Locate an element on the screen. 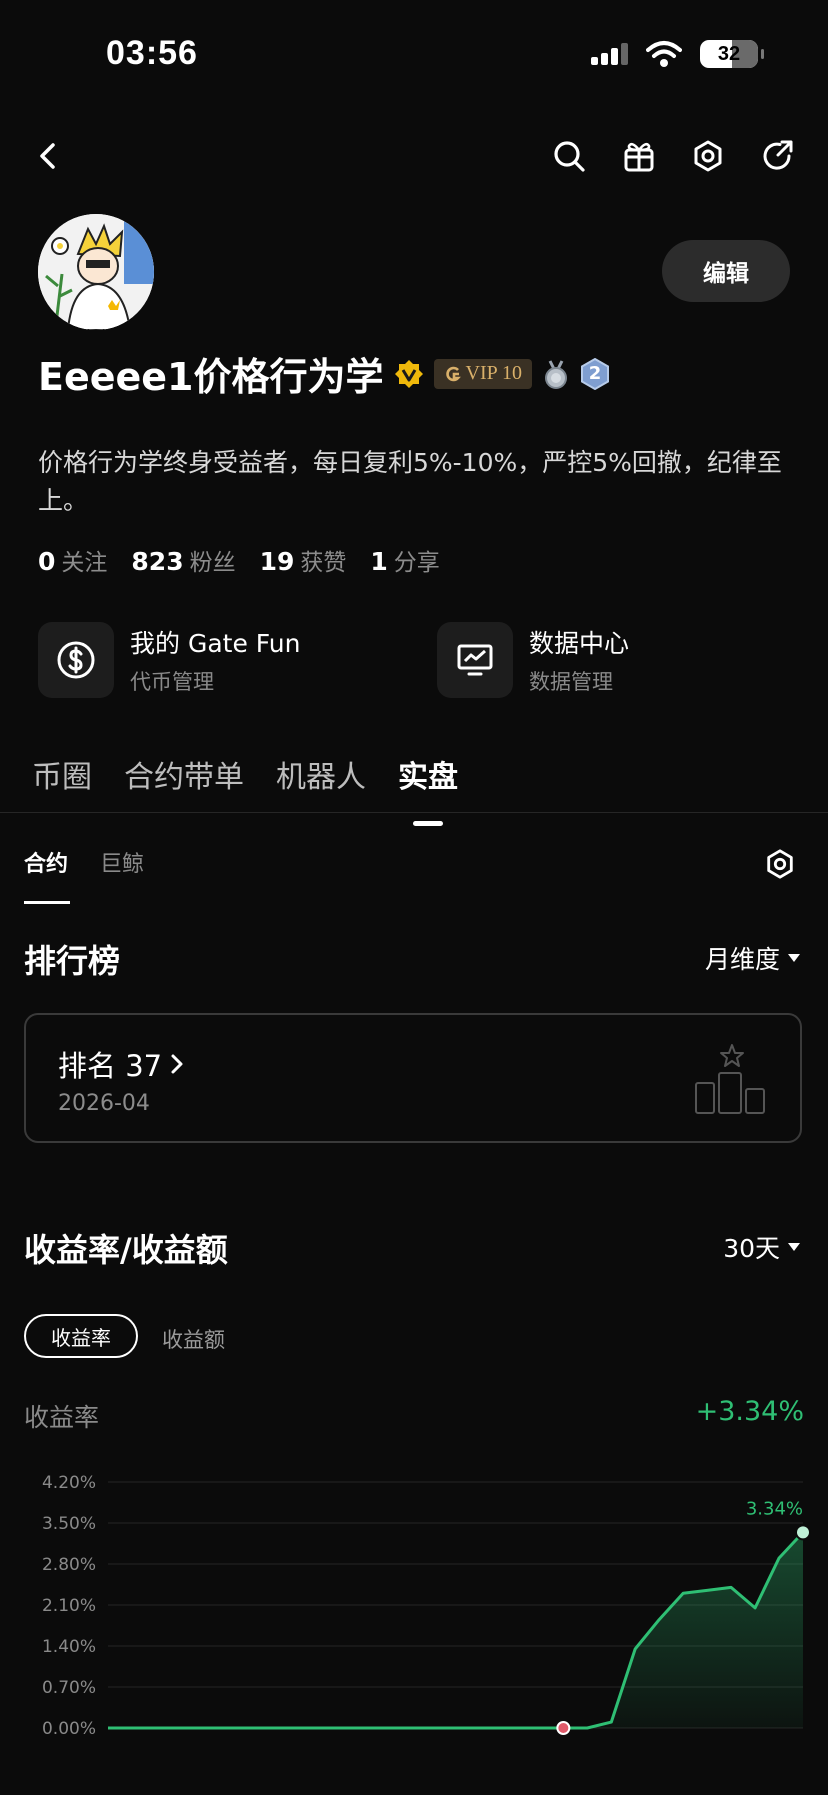 The height and width of the screenshot is (1795, 828). battery-indicator: 32 is located at coordinates (732, 54).